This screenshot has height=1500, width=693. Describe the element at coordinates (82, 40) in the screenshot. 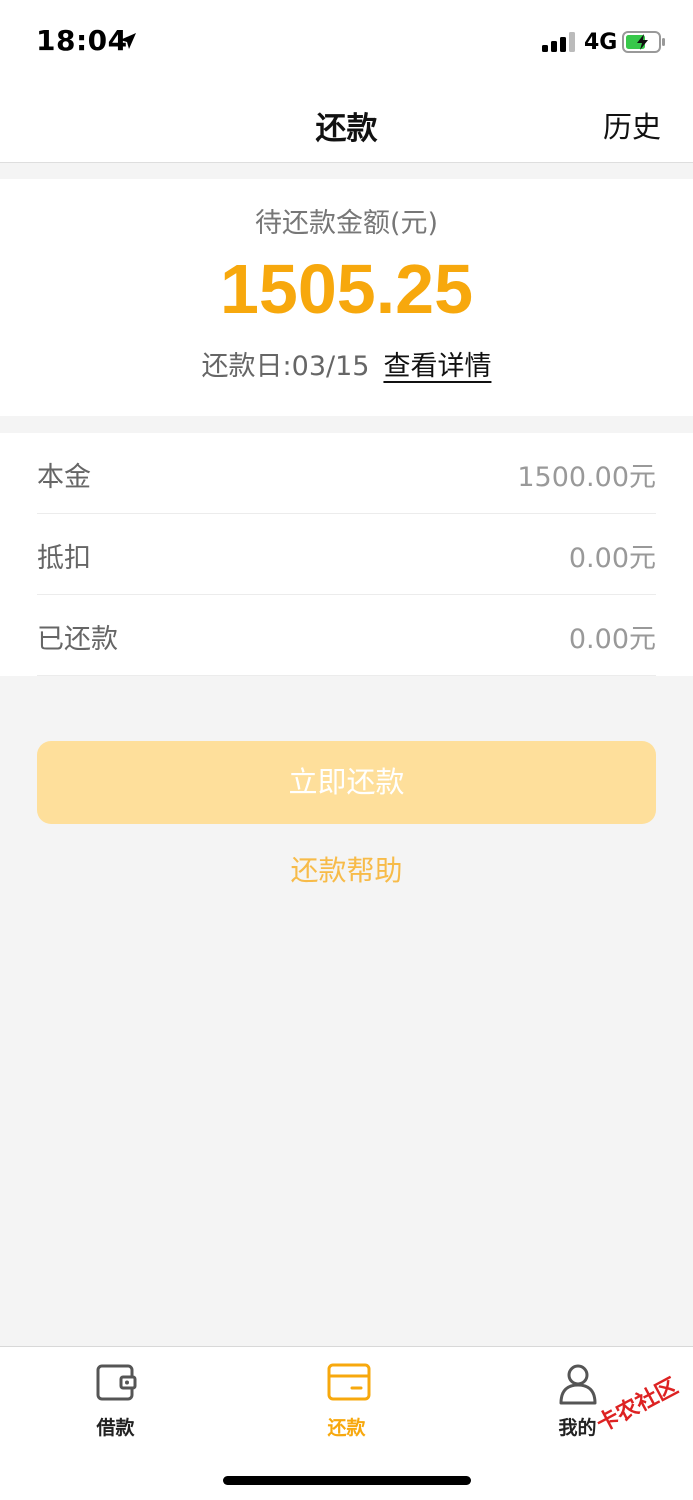

I see `status-time: 18:04` at that location.